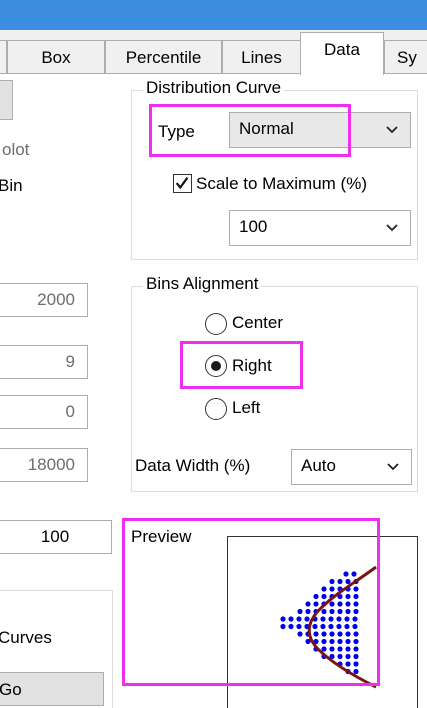  What do you see at coordinates (11, 185) in the screenshot?
I see `bin-label: Bin` at bounding box center [11, 185].